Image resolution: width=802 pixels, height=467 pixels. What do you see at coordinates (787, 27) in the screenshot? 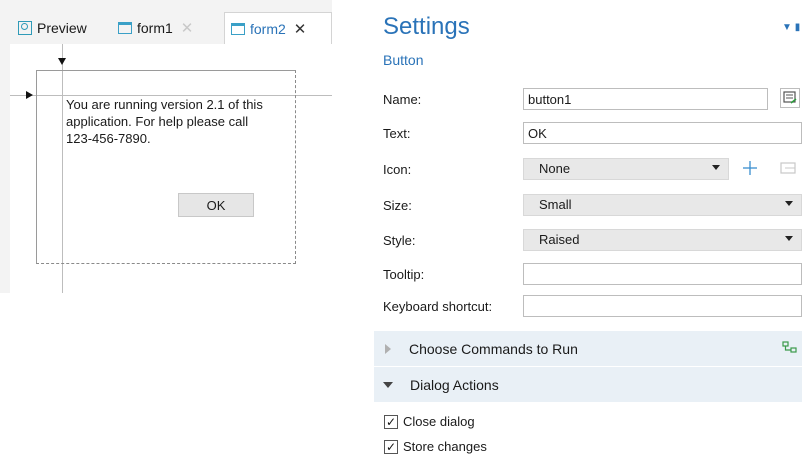
I see `dropdown-icon: ▼` at bounding box center [787, 27].